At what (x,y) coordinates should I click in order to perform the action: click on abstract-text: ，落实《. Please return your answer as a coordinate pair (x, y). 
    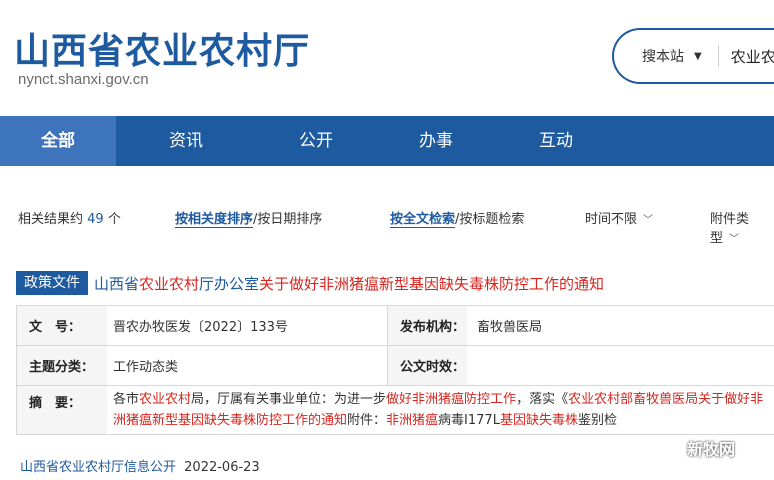
    Looking at the image, I should click on (542, 399).